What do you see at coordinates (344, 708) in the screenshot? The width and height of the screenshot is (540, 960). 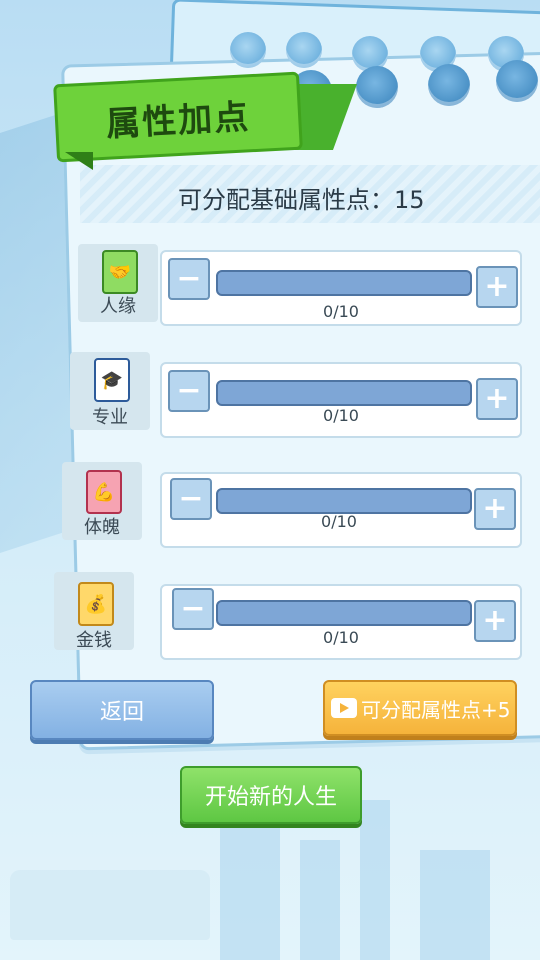 I see `video-icon` at bounding box center [344, 708].